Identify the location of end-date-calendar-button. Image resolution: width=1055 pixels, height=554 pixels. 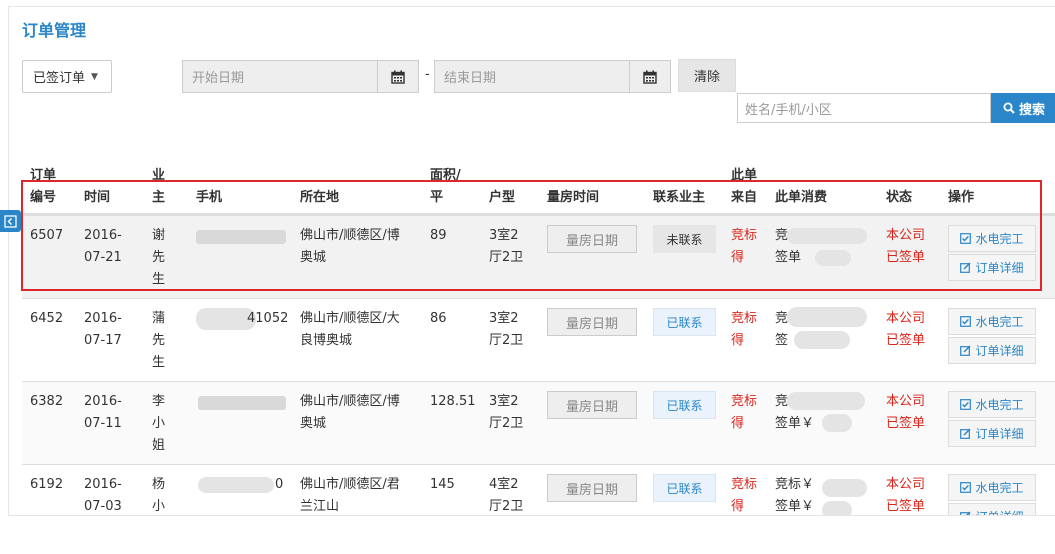
(650, 76).